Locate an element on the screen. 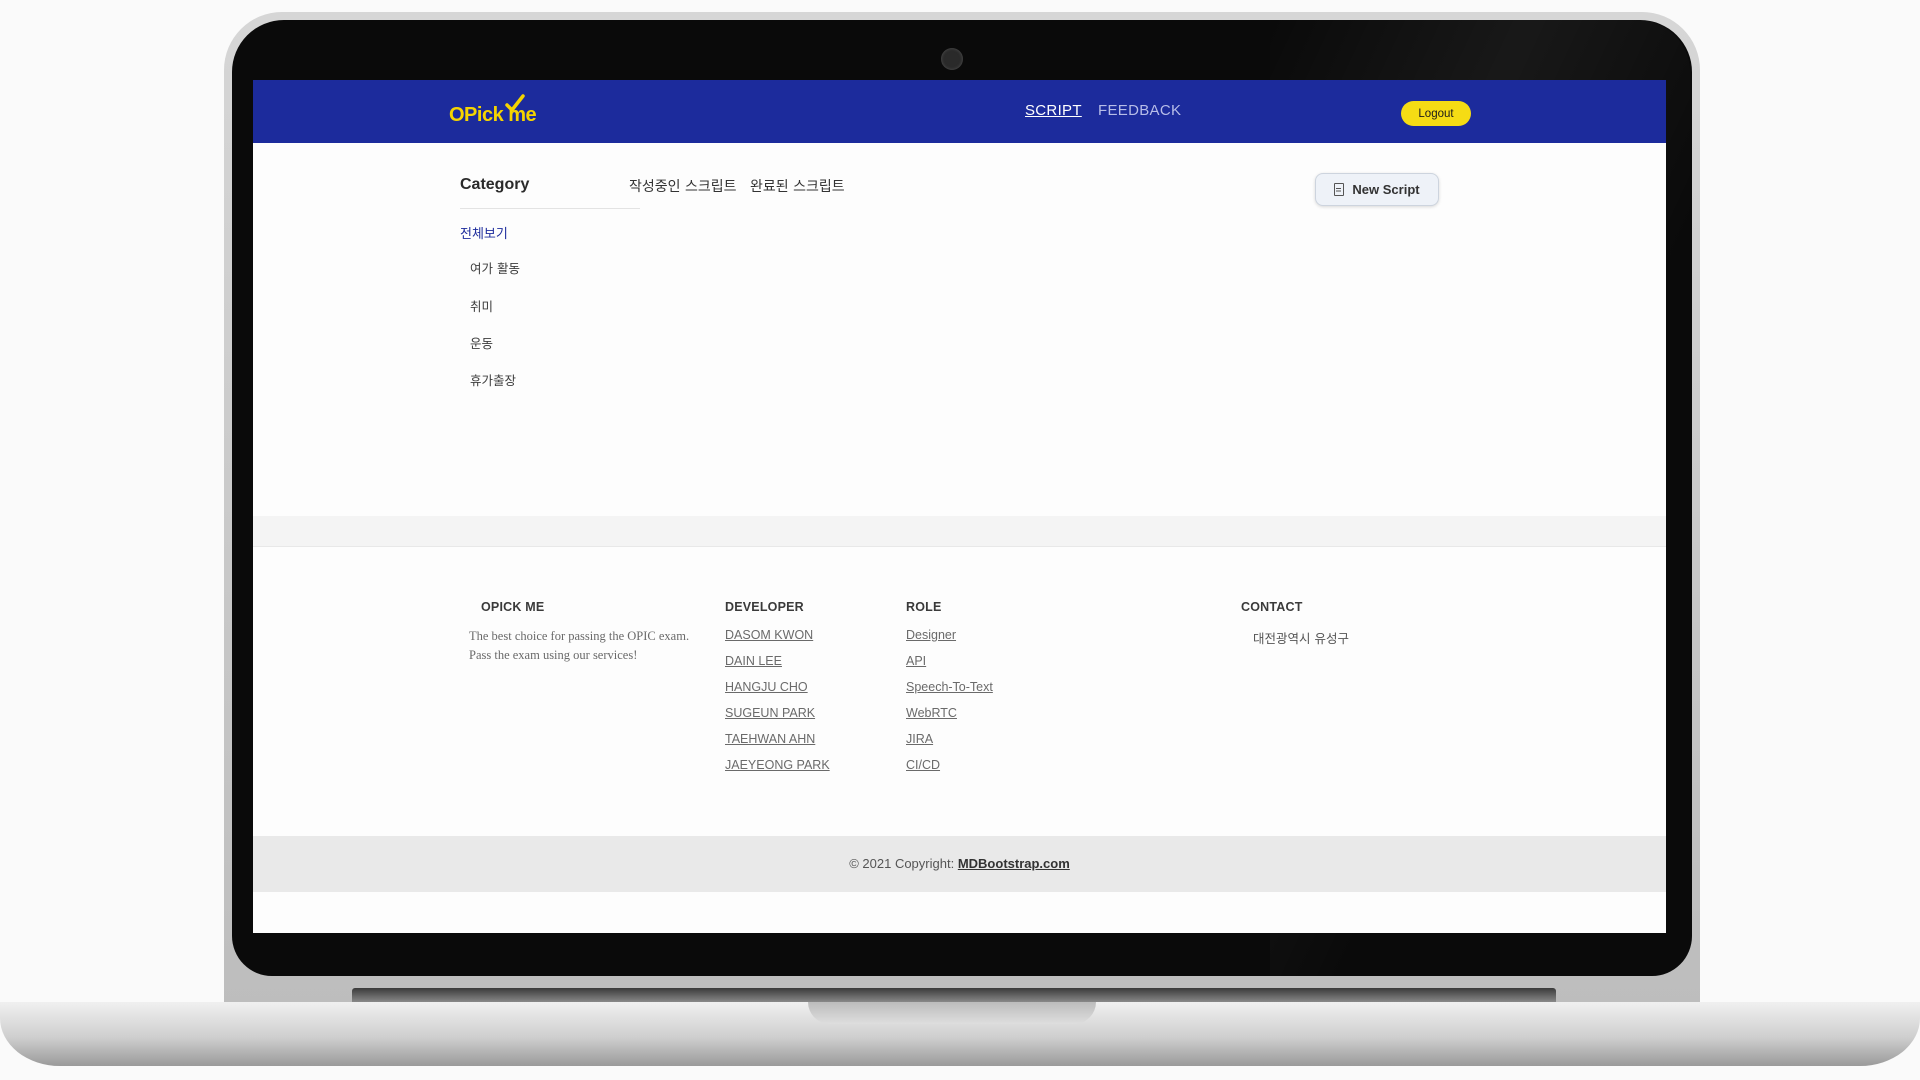  category-all: 전체보기 is located at coordinates (484, 232).